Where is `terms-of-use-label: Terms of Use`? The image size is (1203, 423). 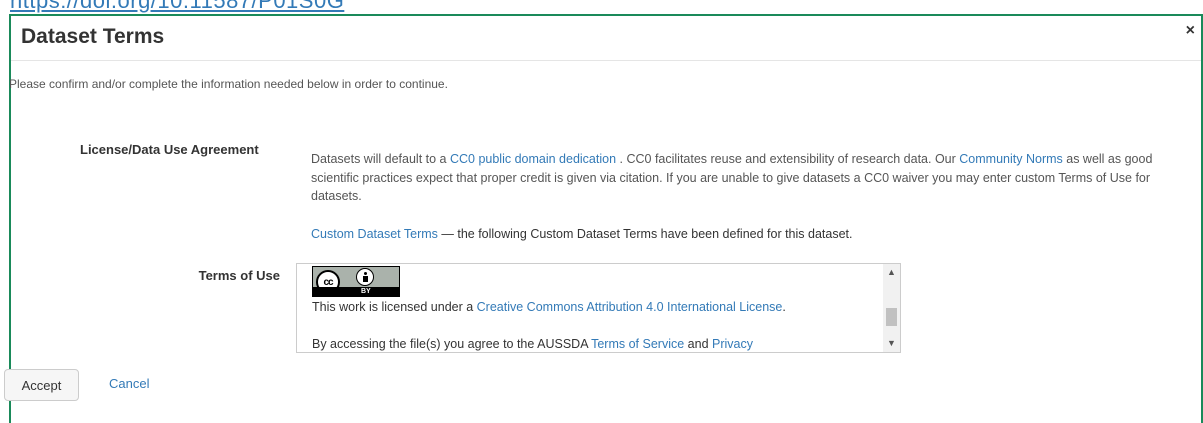
terms-of-use-label: Terms of Use is located at coordinates (239, 275).